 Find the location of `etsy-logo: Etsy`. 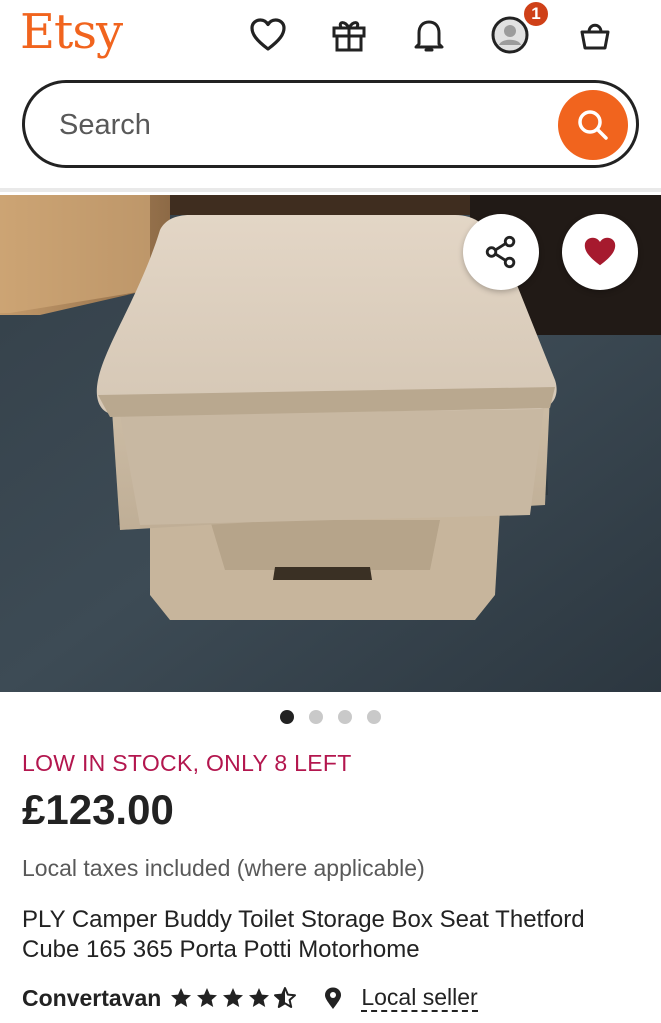

etsy-logo: Etsy is located at coordinates (71, 32).